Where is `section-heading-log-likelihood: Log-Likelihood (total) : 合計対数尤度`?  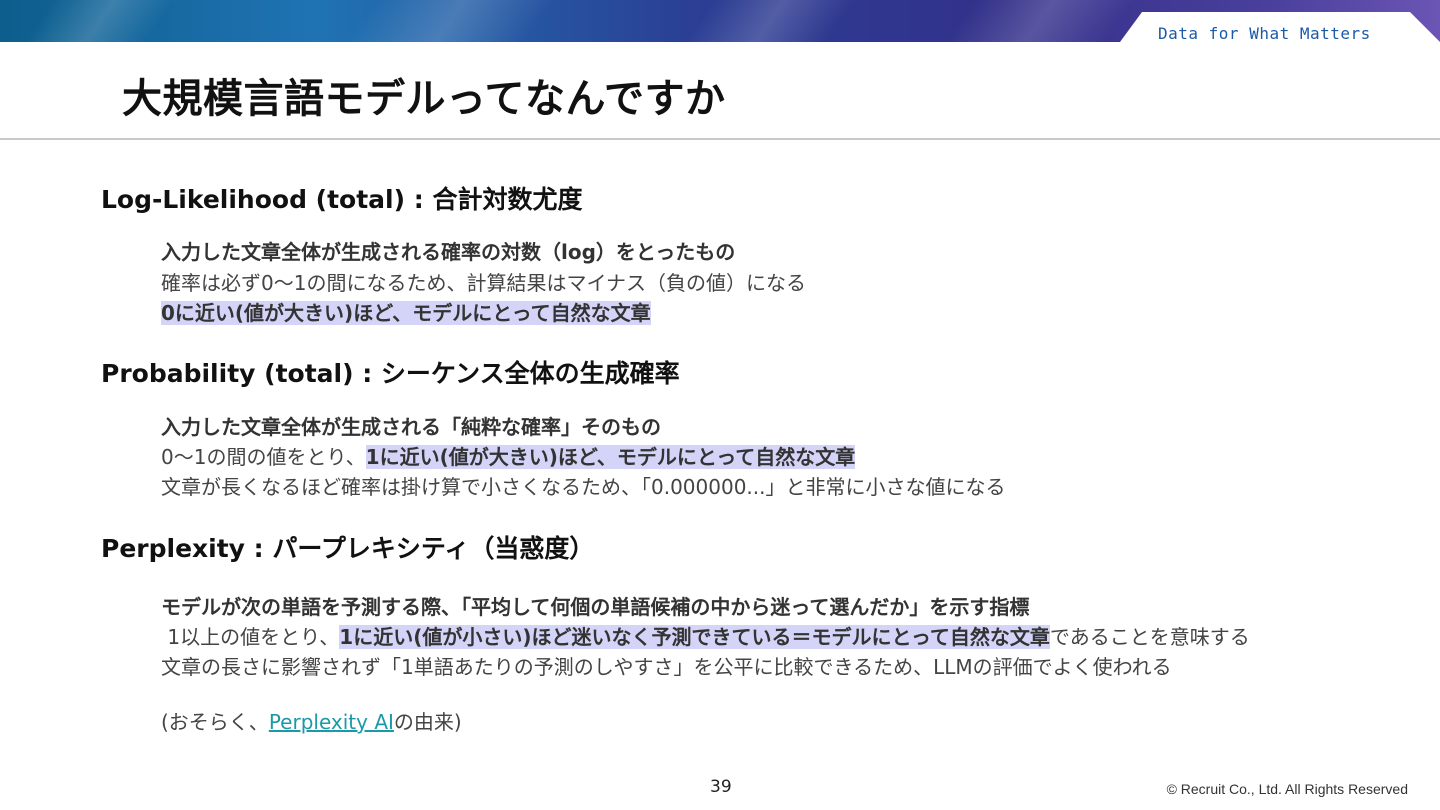 section-heading-log-likelihood: Log-Likelihood (total) : 合計対数尤度 is located at coordinates (342, 199).